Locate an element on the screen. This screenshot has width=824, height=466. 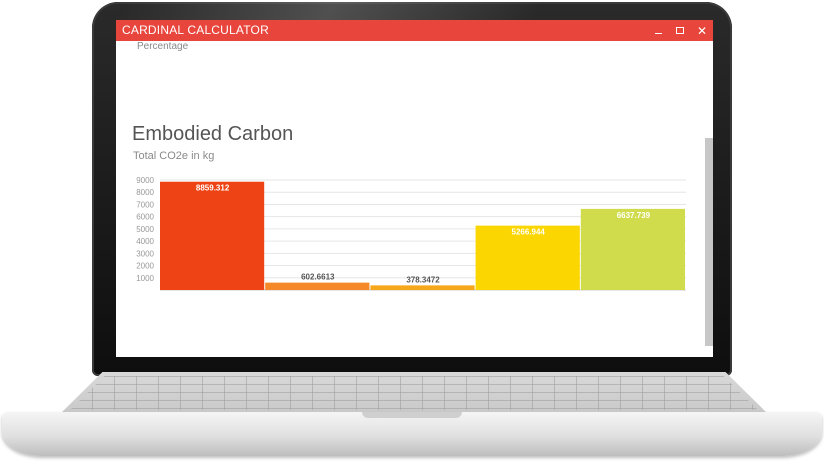
maximize-button is located at coordinates (680, 30).